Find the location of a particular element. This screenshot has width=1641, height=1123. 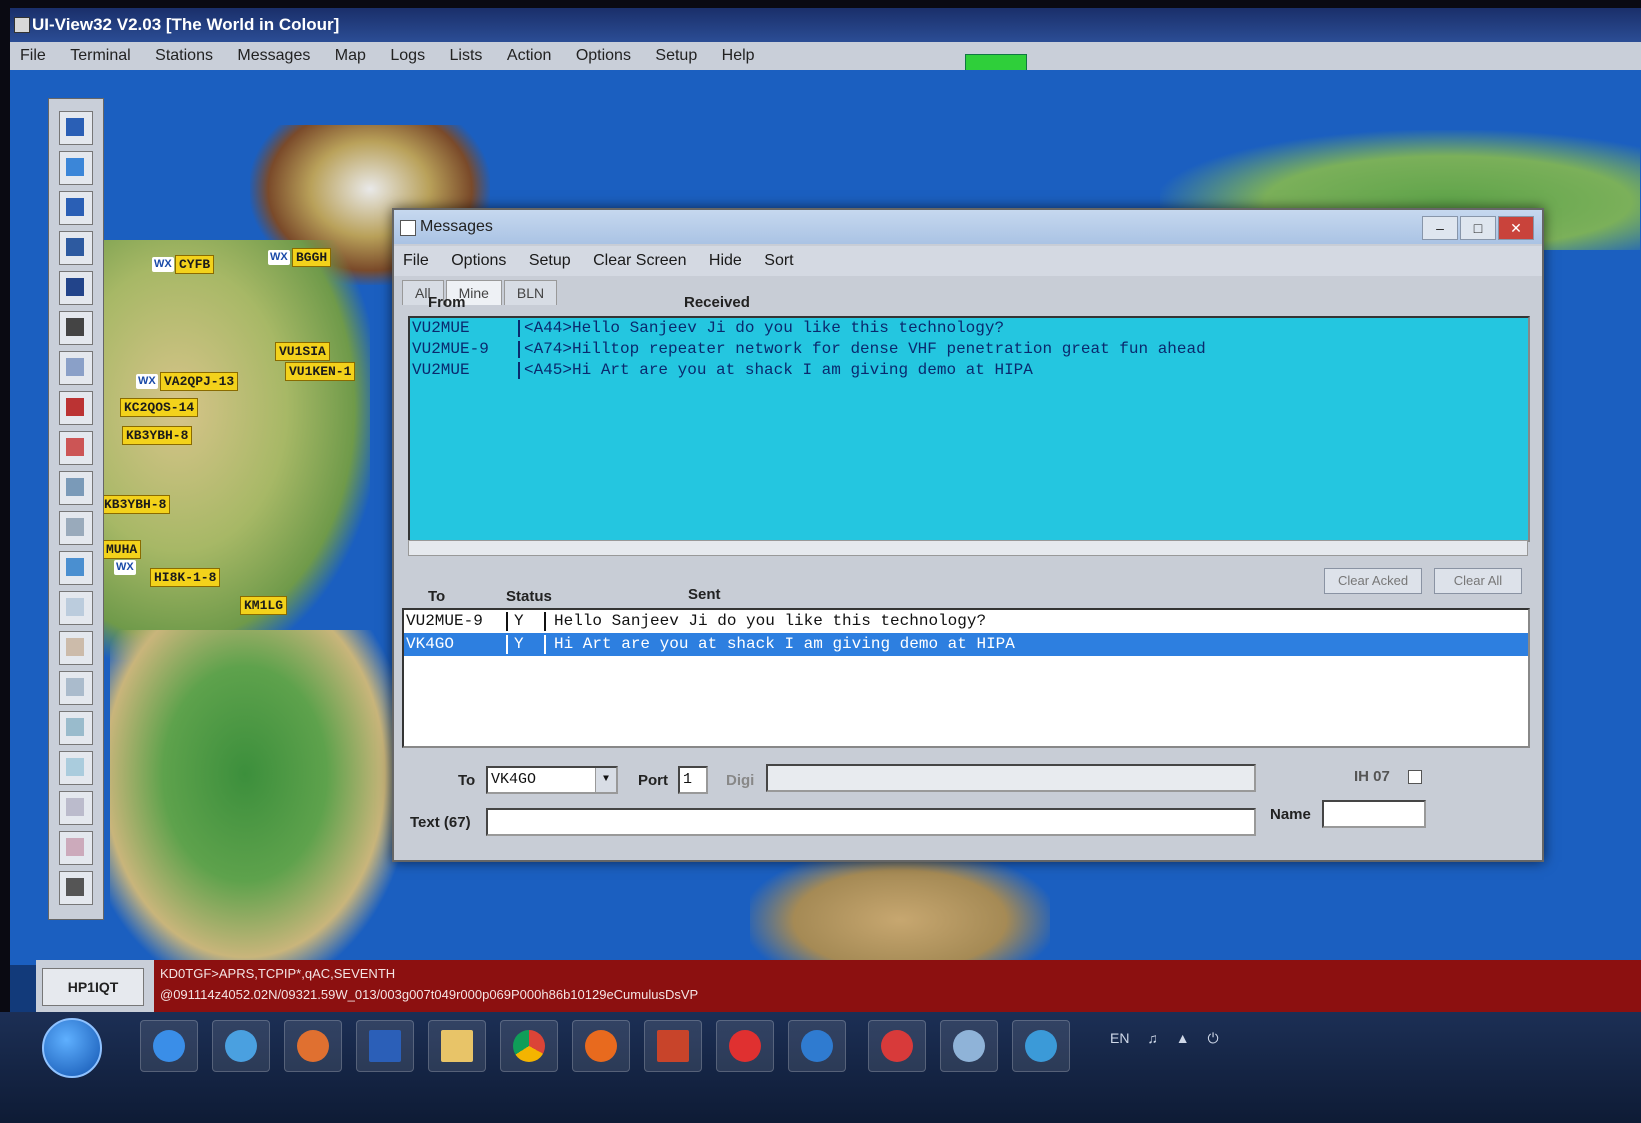

menu-logs: Logs is located at coordinates (407, 56).